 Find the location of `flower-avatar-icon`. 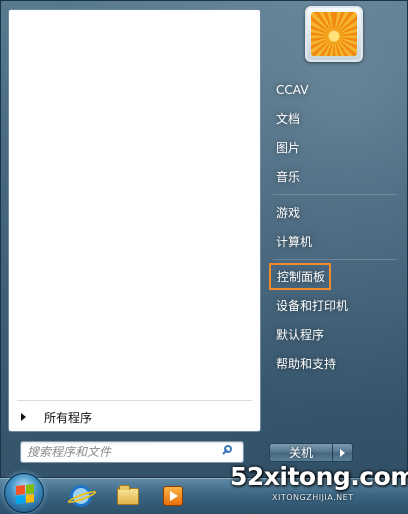

flower-avatar-icon is located at coordinates (334, 34).